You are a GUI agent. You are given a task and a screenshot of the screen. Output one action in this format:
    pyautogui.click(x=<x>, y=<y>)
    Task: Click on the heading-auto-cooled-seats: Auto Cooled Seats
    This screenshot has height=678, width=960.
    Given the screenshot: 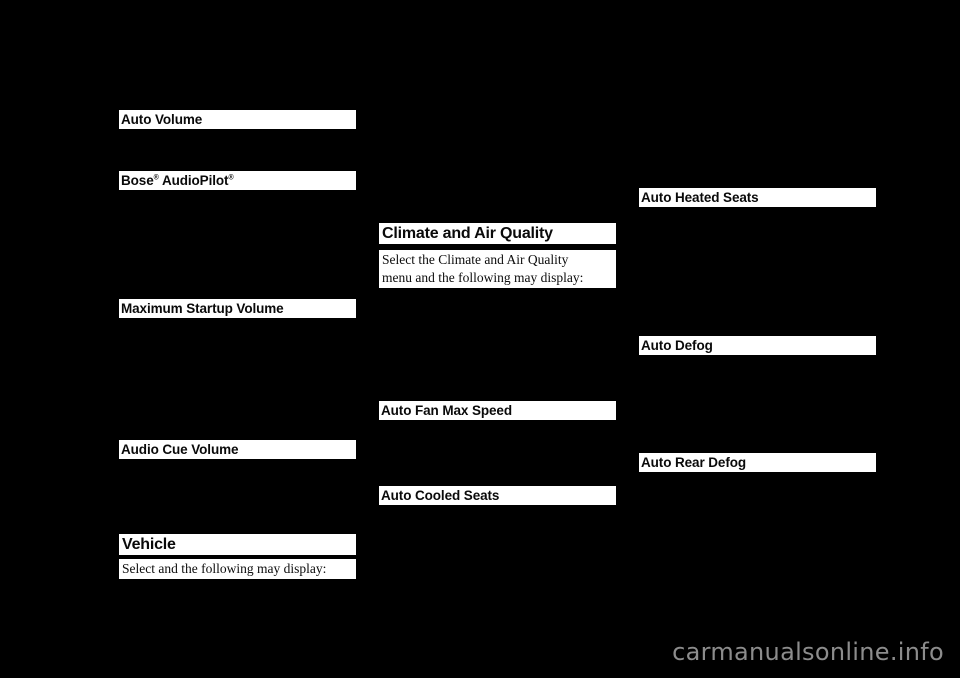 What is the action you would take?
    pyautogui.click(x=497, y=495)
    